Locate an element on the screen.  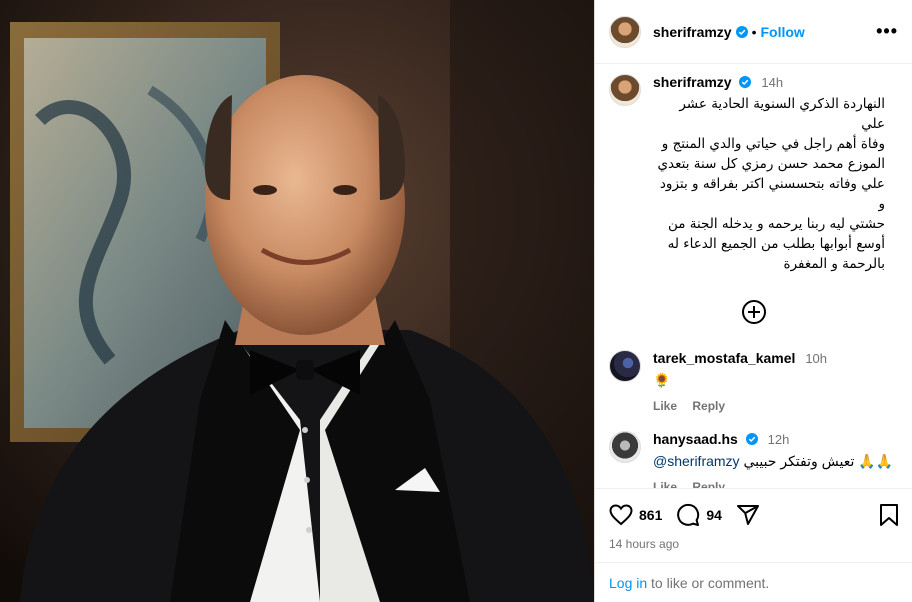
like-count: 861 is located at coordinates (650, 515).